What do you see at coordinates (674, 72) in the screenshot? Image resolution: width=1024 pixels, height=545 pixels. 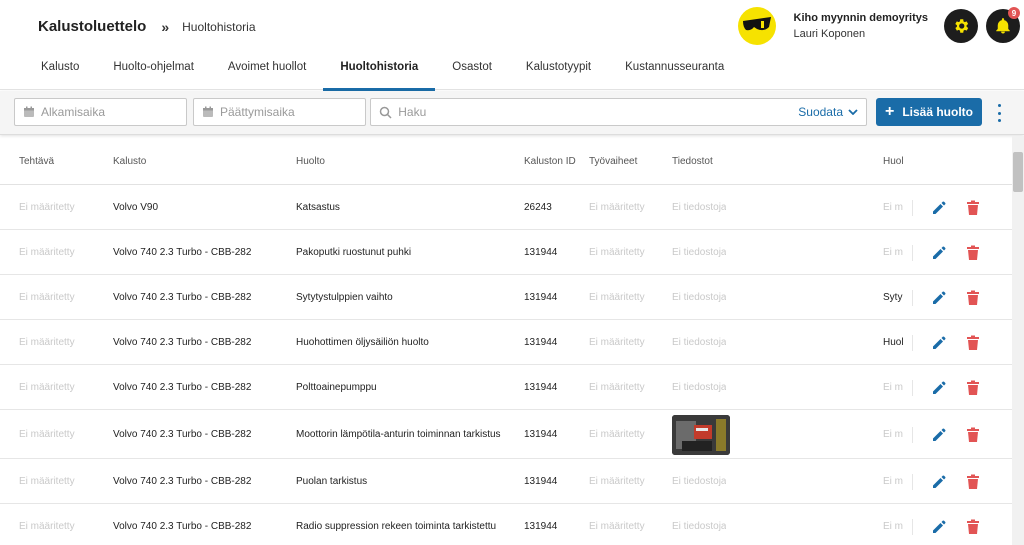 I see `tab-kustannusseuranta: Kustannusseuranta` at bounding box center [674, 72].